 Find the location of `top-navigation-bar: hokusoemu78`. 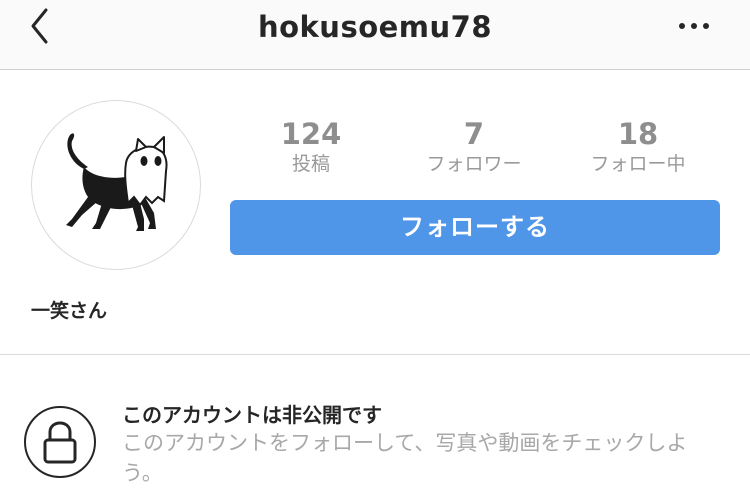

top-navigation-bar: hokusoemu78 is located at coordinates (375, 35).